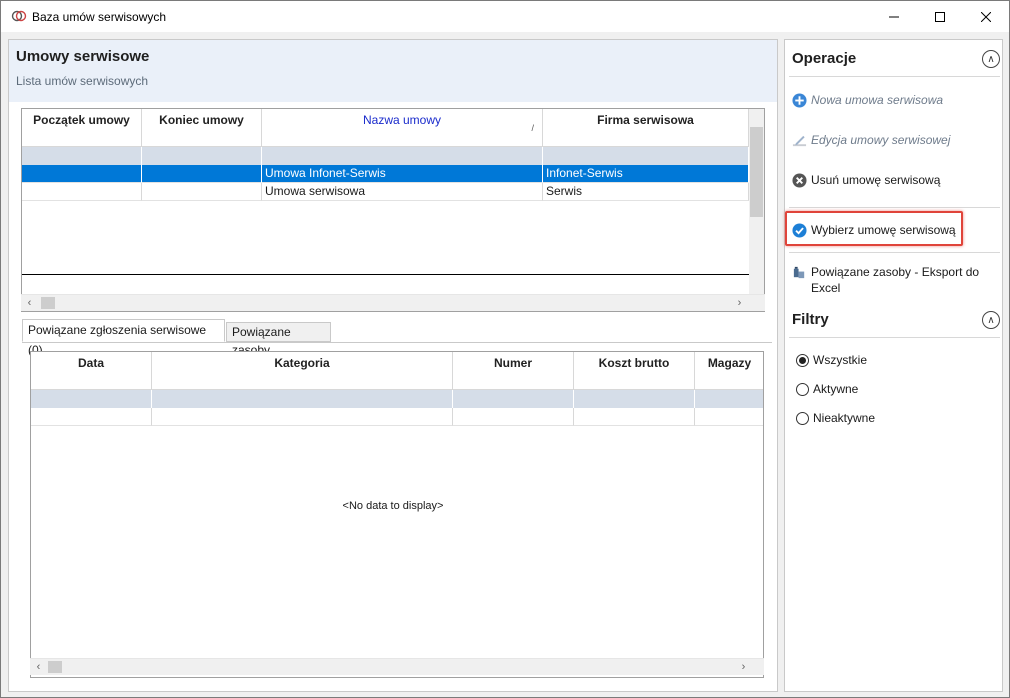  I want to click on filter-cell-category, so click(302, 399).